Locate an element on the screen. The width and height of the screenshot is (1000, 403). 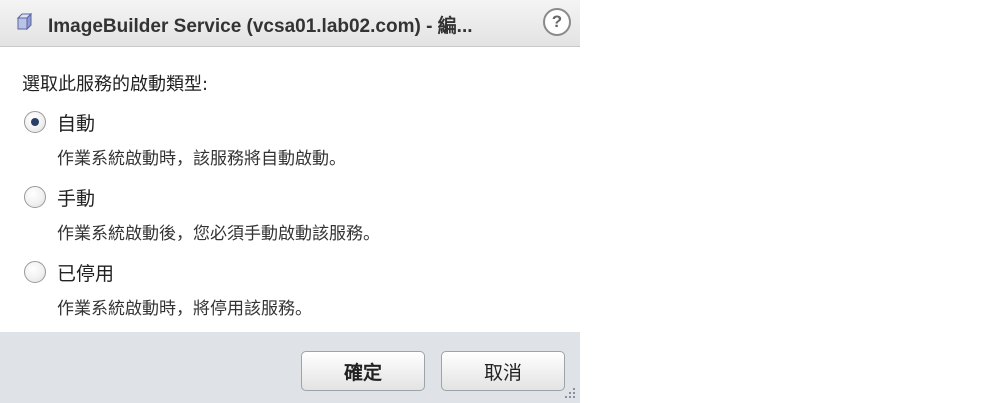
option-manual-label: 手動 is located at coordinates (76, 197).